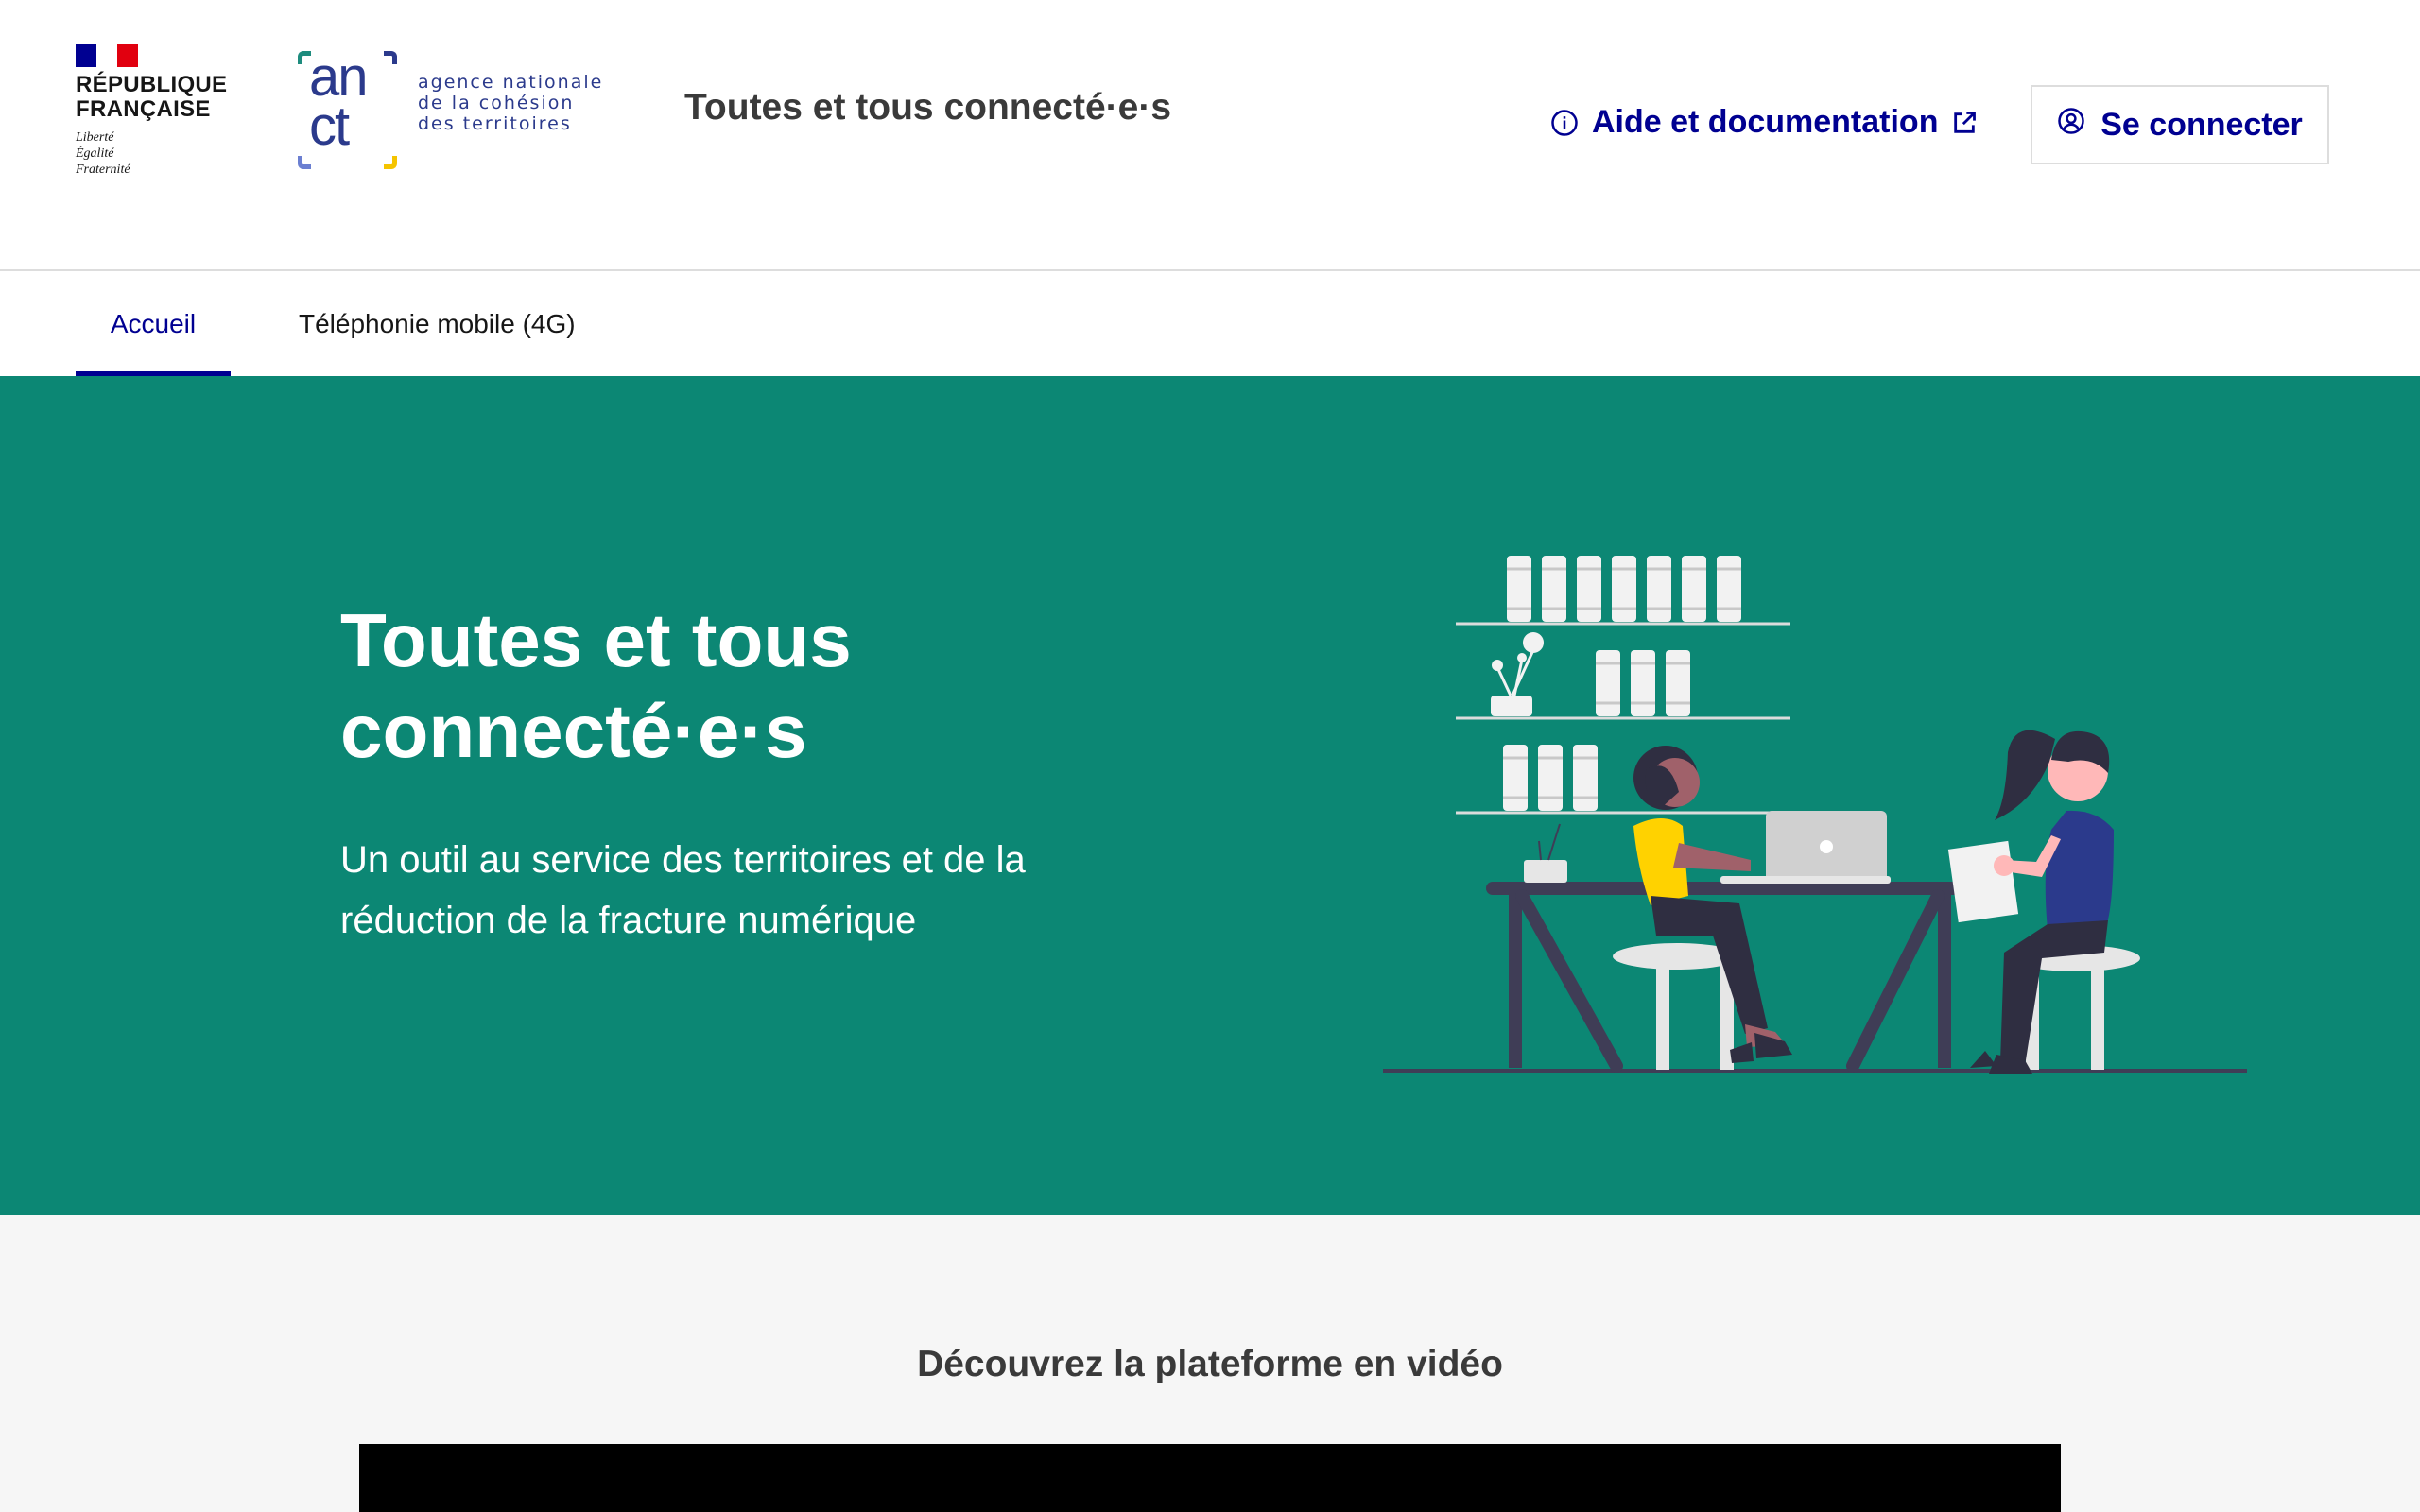 The height and width of the screenshot is (1512, 2420). I want to click on help-link-label: Aide et documentation, so click(1765, 122).